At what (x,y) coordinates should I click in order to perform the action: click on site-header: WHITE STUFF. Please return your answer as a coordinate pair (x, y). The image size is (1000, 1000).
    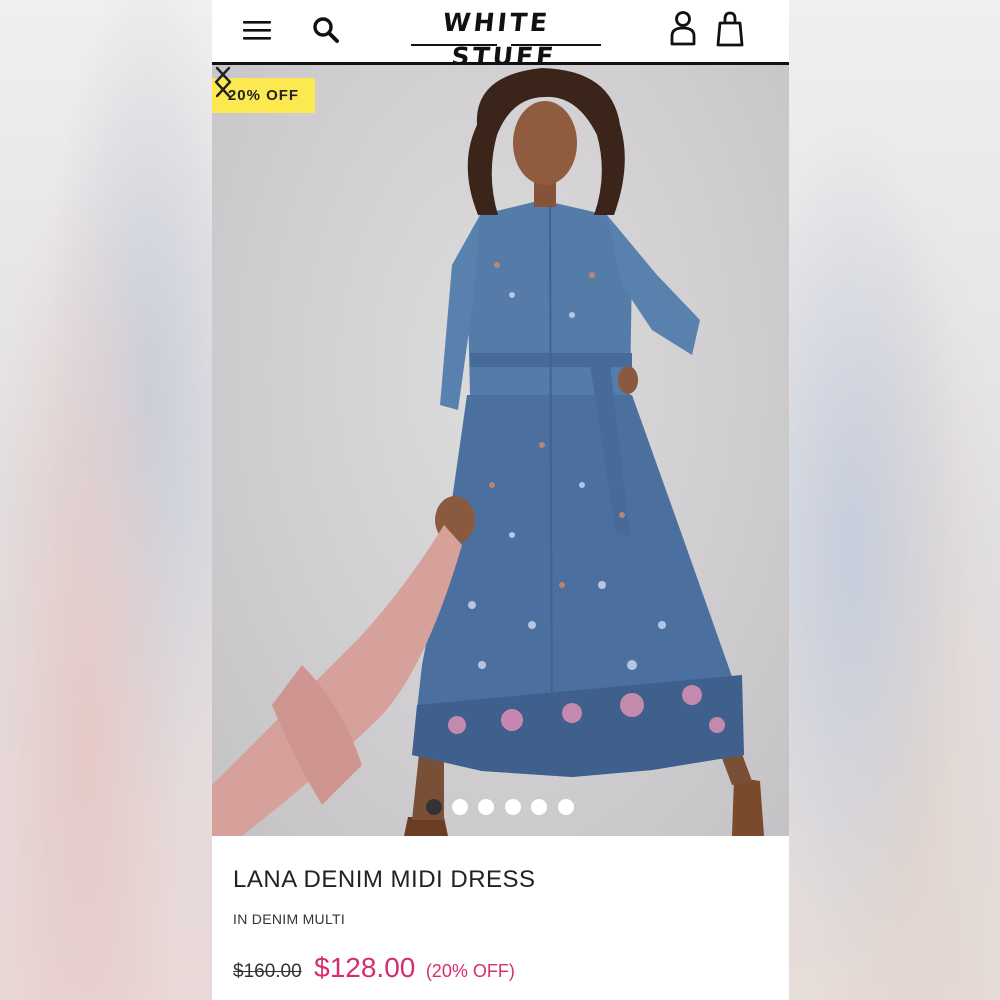
    Looking at the image, I should click on (500, 35).